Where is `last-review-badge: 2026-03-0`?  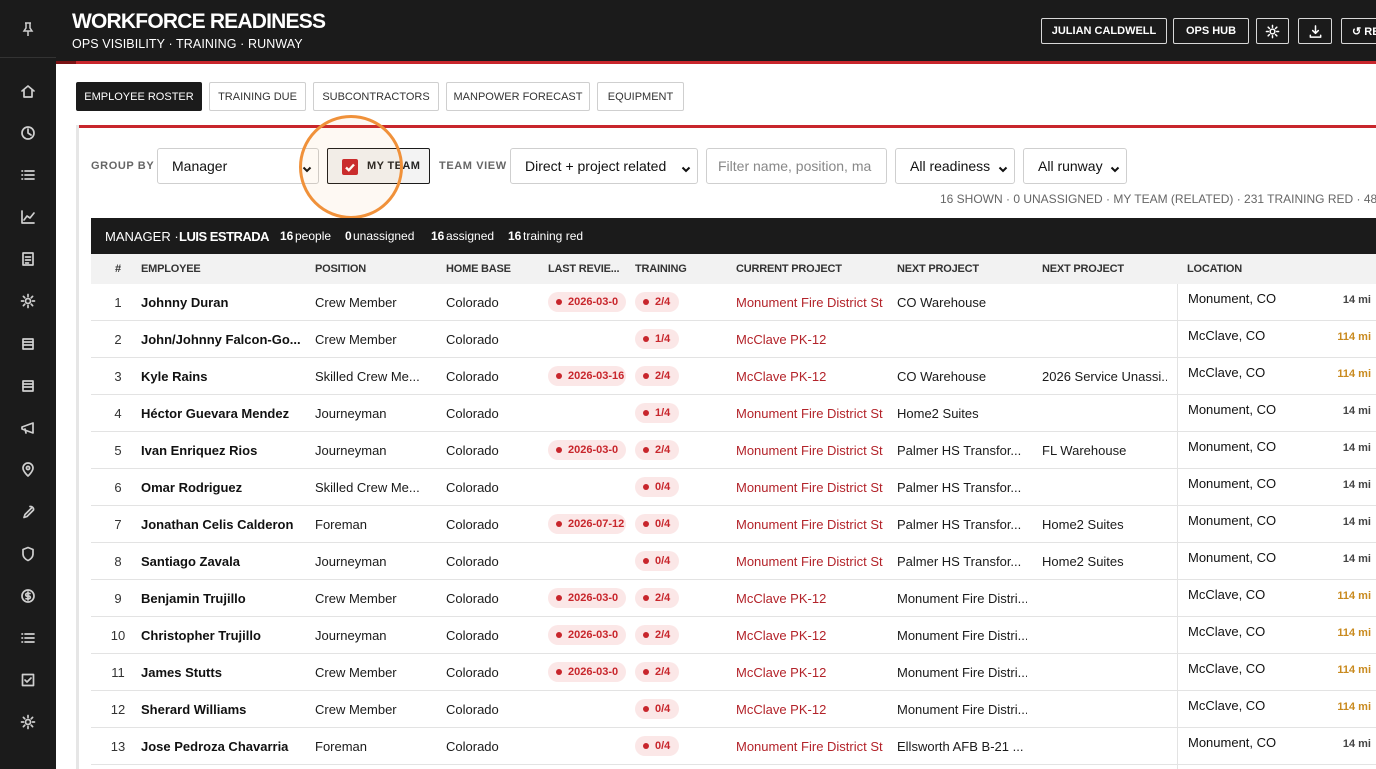
last-review-badge: 2026-03-0 is located at coordinates (587, 672).